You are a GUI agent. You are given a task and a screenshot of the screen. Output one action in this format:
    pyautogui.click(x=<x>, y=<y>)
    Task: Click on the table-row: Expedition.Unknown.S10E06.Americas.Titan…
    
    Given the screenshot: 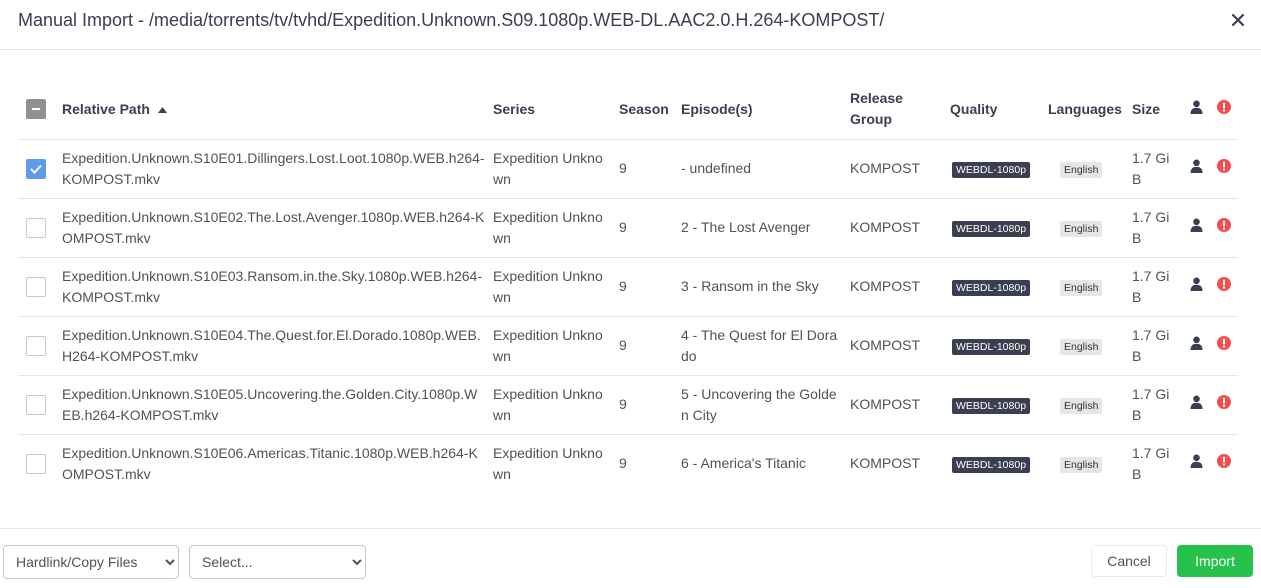 What is the action you would take?
    pyautogui.click(x=628, y=463)
    